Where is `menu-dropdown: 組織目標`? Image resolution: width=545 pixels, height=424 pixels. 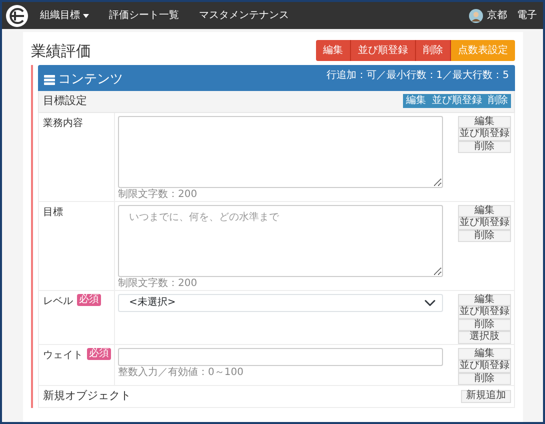 menu-dropdown: 組織目標 is located at coordinates (64, 15).